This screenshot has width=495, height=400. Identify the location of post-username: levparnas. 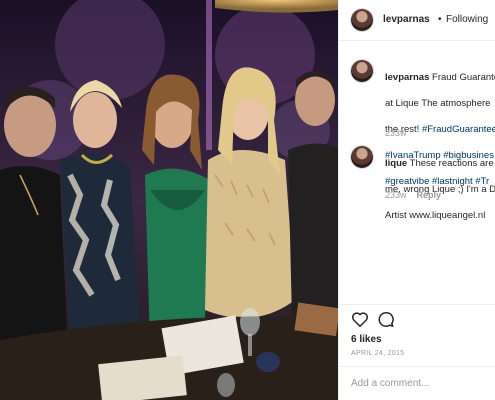
(406, 19).